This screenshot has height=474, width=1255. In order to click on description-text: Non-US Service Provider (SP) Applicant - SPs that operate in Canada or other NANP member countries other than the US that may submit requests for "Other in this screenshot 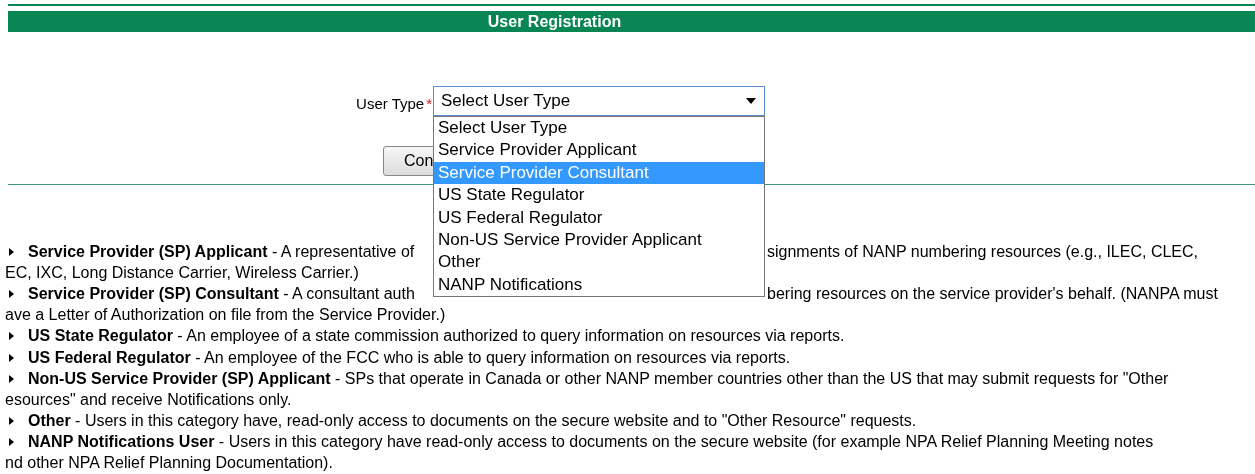, I will do `click(598, 378)`.